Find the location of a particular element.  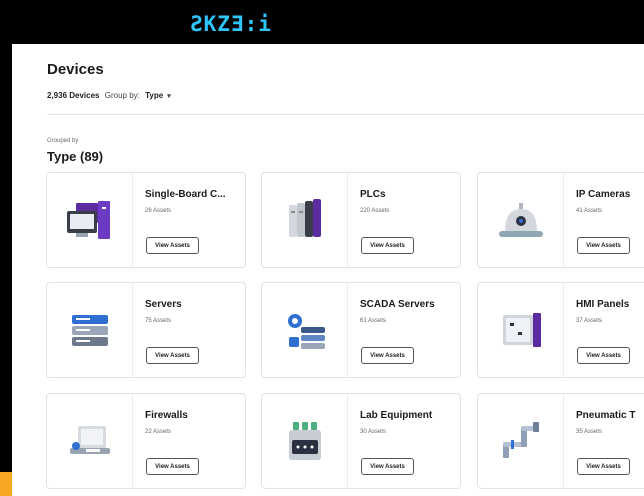

card-asset-count: 41 Assets is located at coordinates (589, 211).